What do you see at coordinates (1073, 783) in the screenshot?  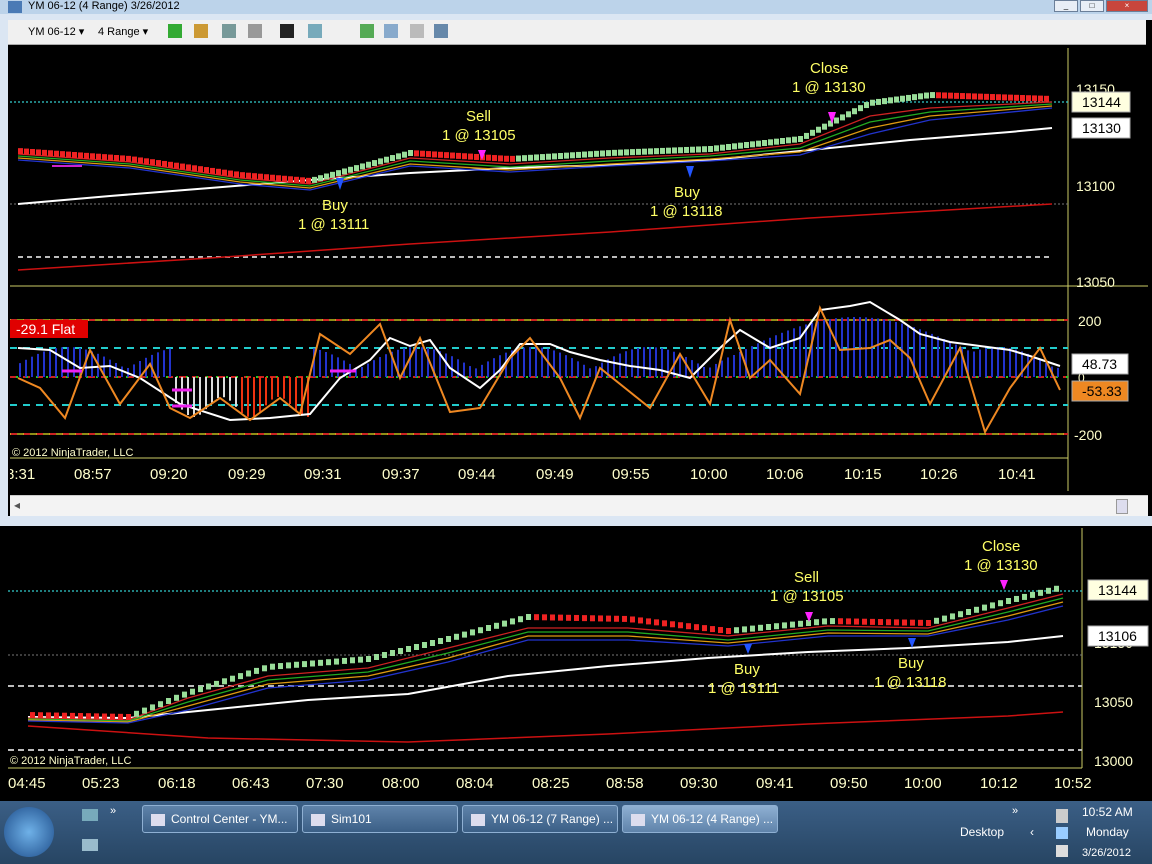 I see `x-label: 10:52` at bounding box center [1073, 783].